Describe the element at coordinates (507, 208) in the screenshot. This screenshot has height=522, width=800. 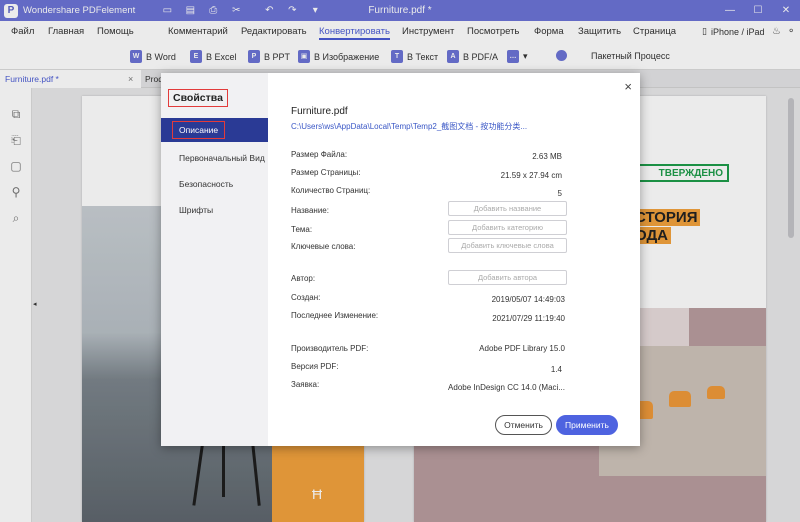
I see `title-input: Добавить название` at that location.